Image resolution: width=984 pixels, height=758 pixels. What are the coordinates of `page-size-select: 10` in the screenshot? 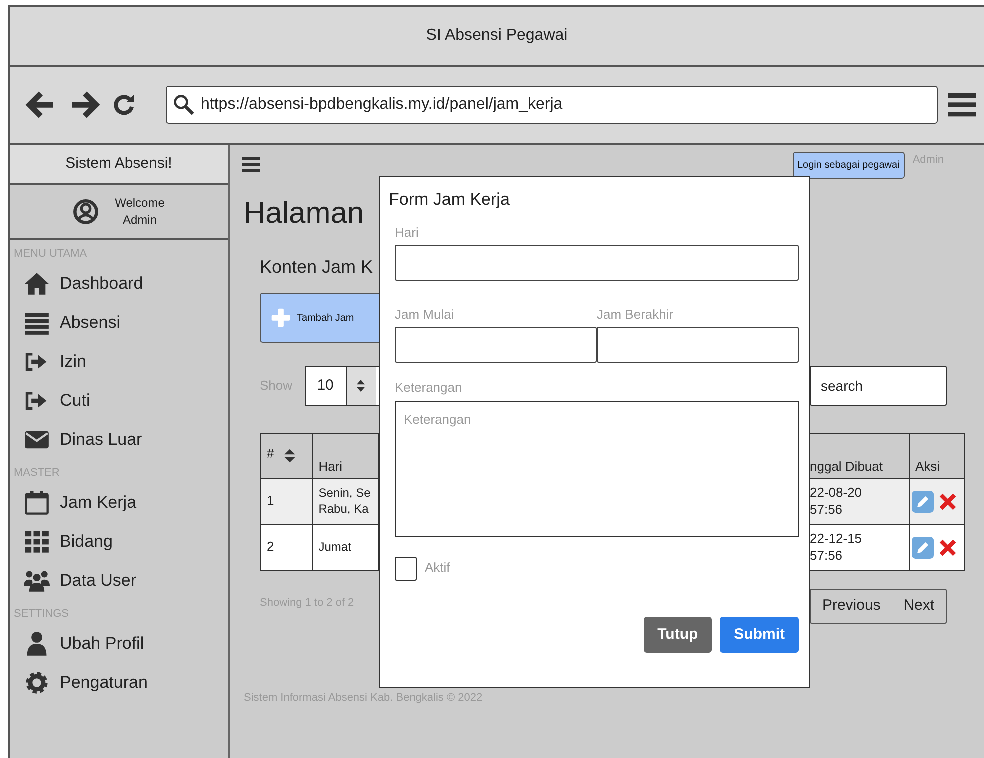 It's located at (341, 386).